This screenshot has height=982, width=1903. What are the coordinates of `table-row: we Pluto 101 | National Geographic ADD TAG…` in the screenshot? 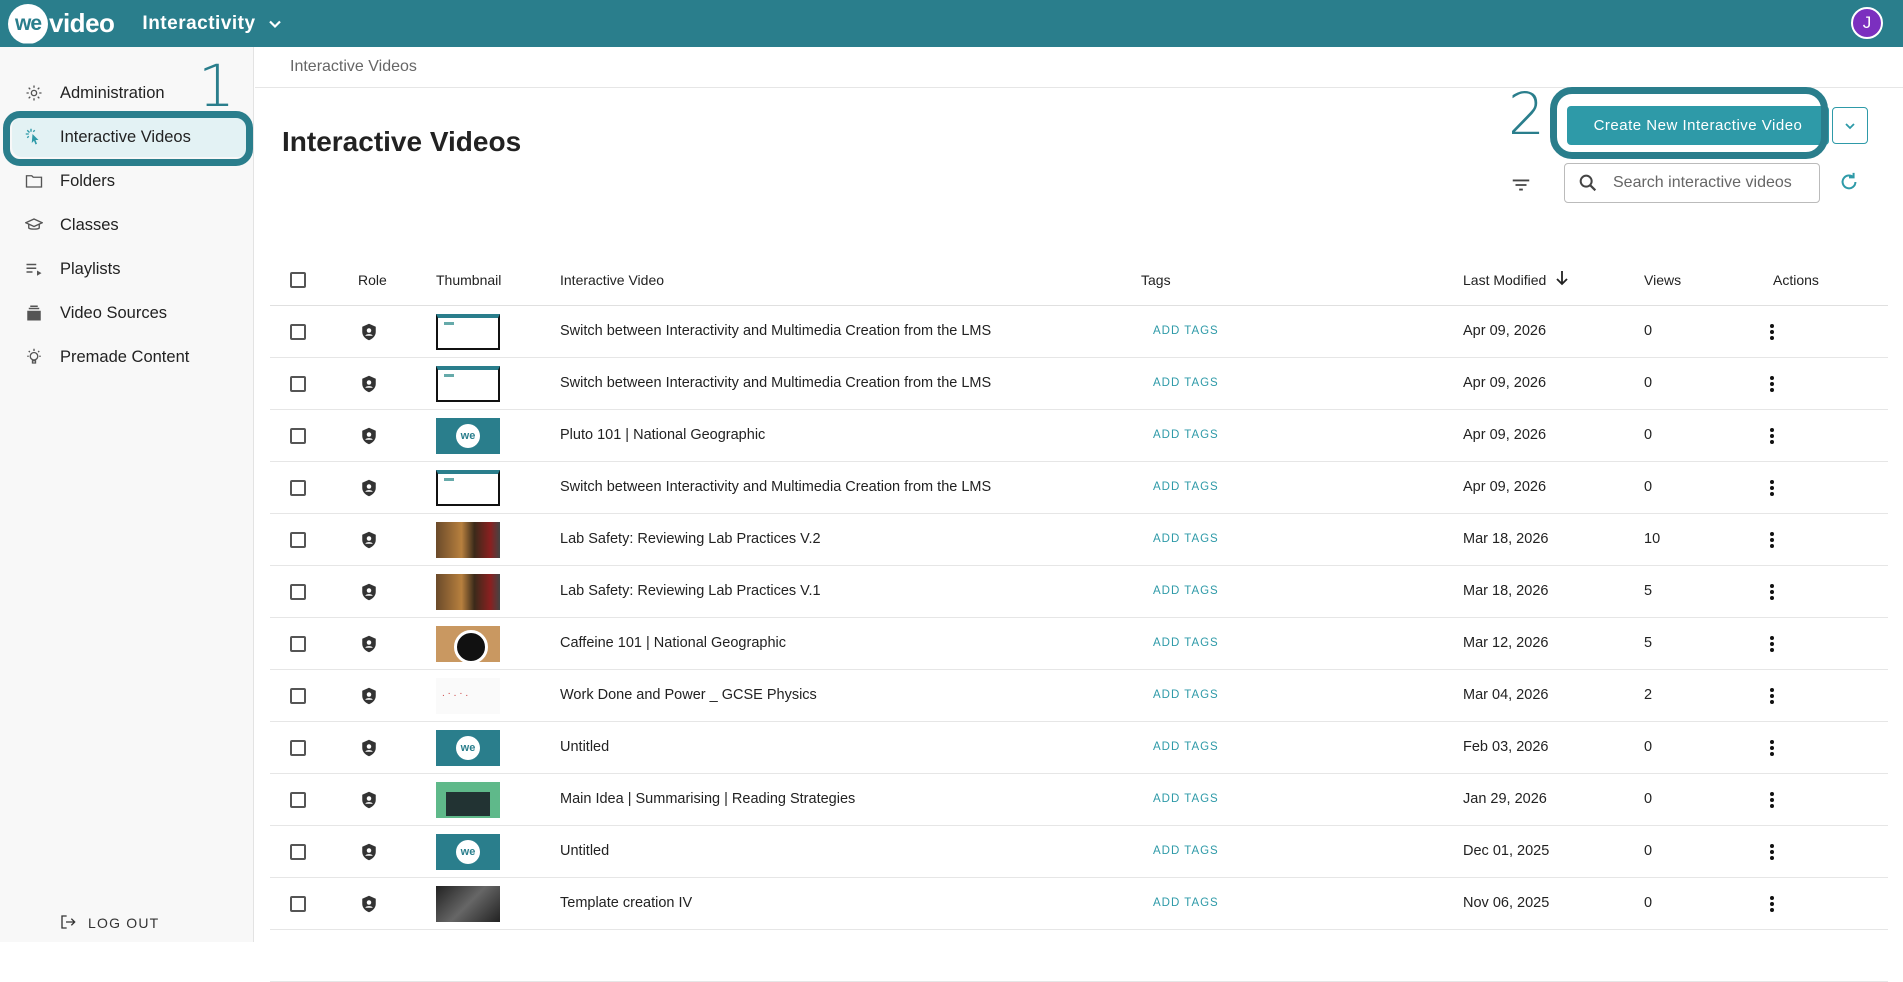 It's located at (1079, 436).